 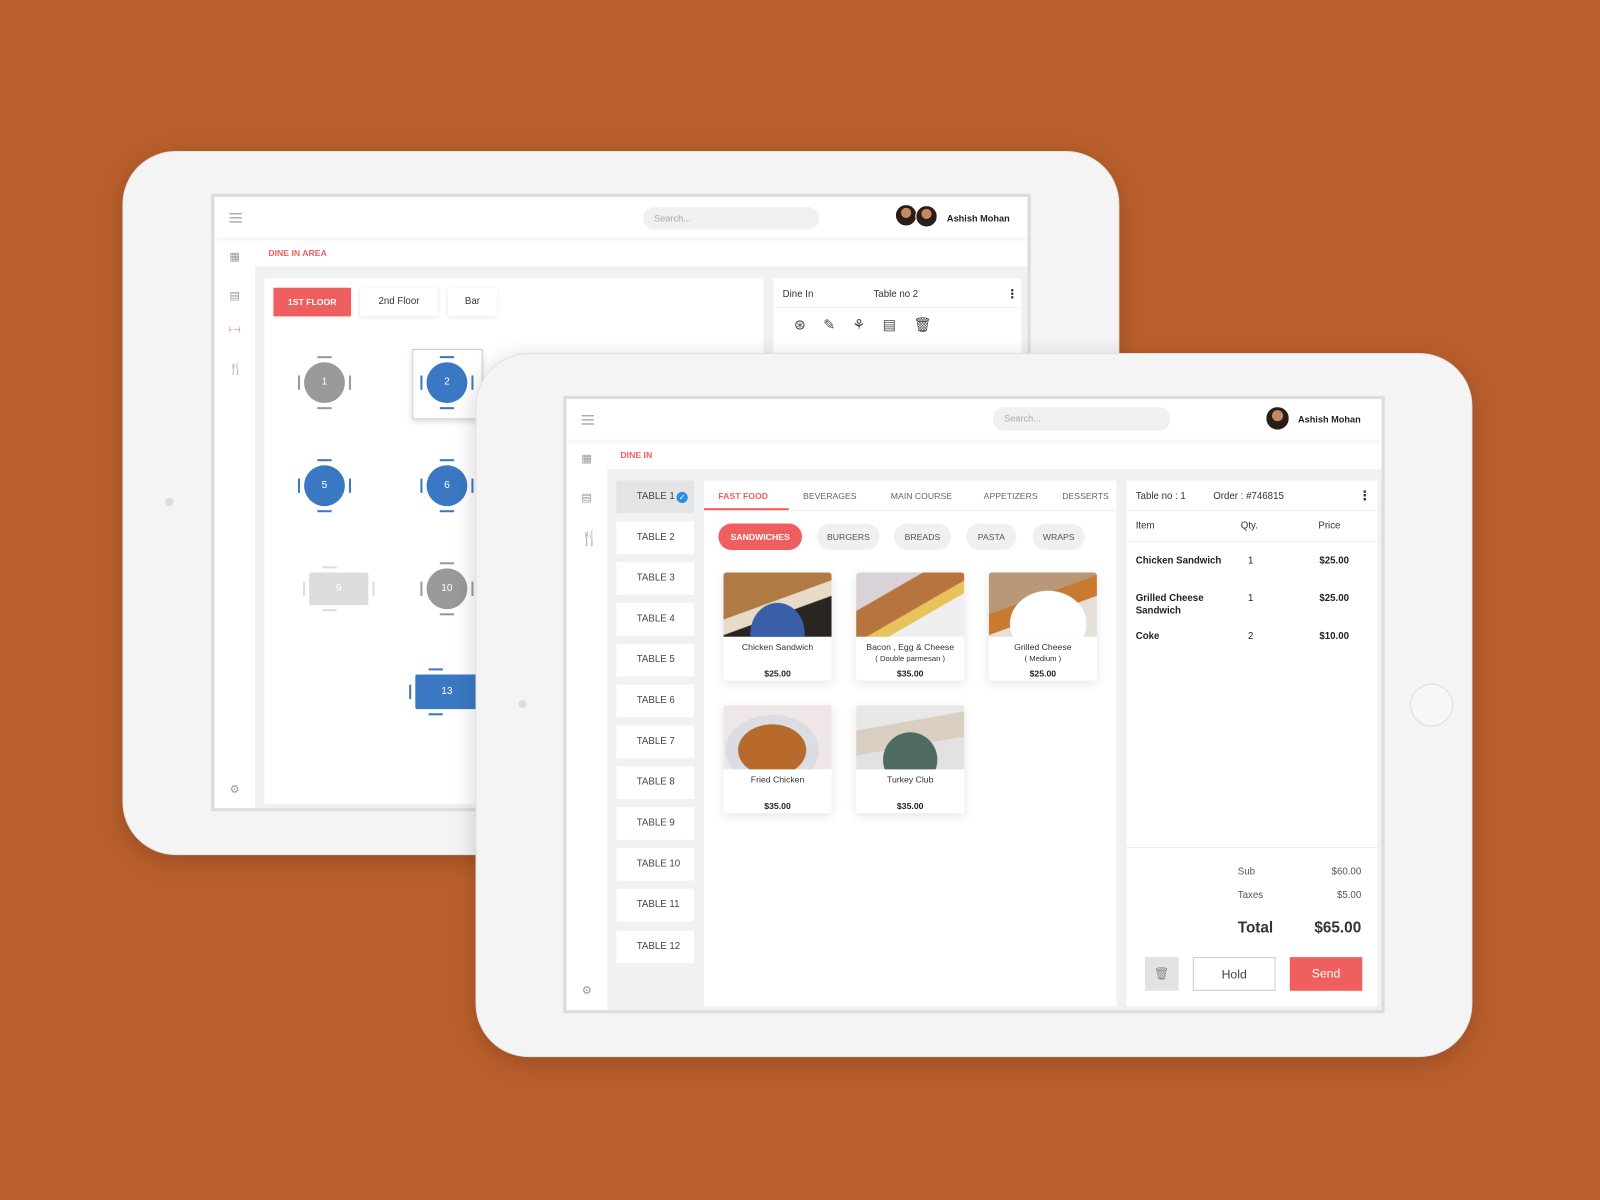 What do you see at coordinates (1432, 705) in the screenshot?
I see `home-button` at bounding box center [1432, 705].